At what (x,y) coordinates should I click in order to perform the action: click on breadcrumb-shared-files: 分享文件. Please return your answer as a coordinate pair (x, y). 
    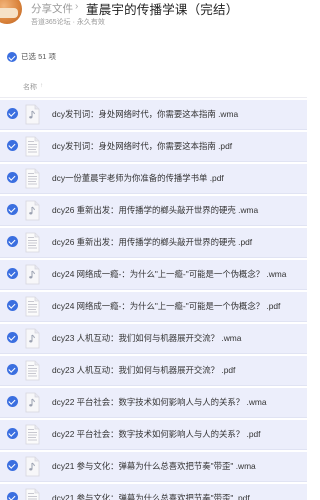
    Looking at the image, I should click on (52, 8).